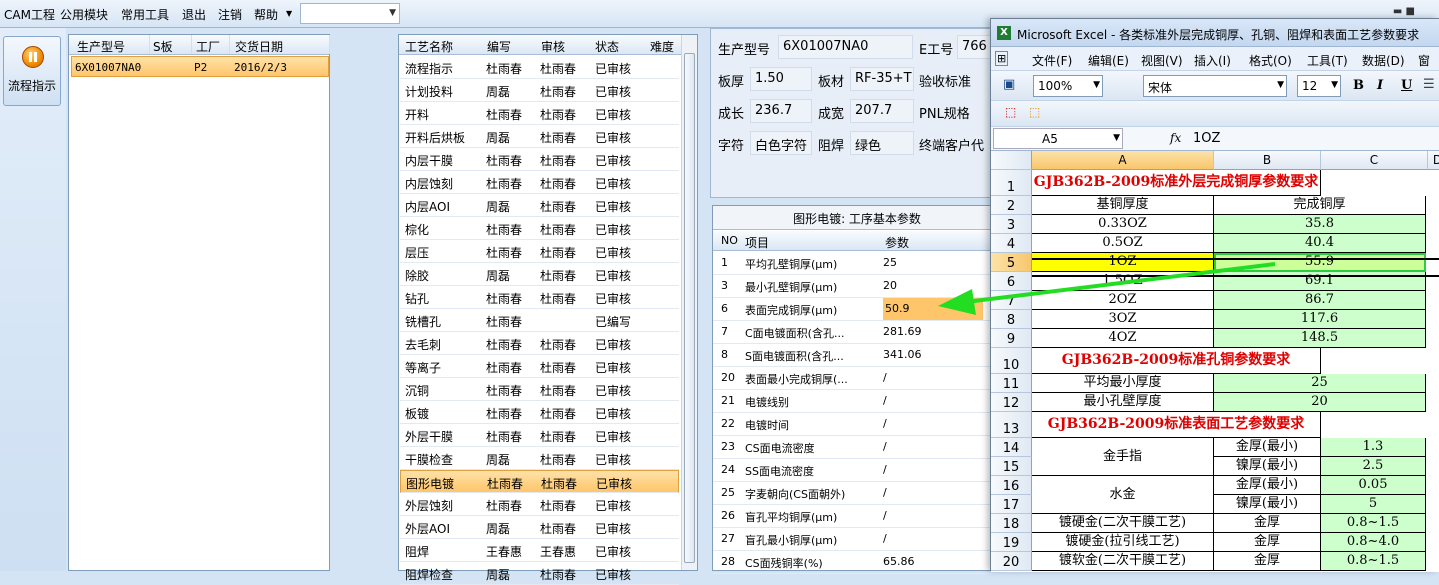  I want to click on row-header: 8, so click(1011, 319).